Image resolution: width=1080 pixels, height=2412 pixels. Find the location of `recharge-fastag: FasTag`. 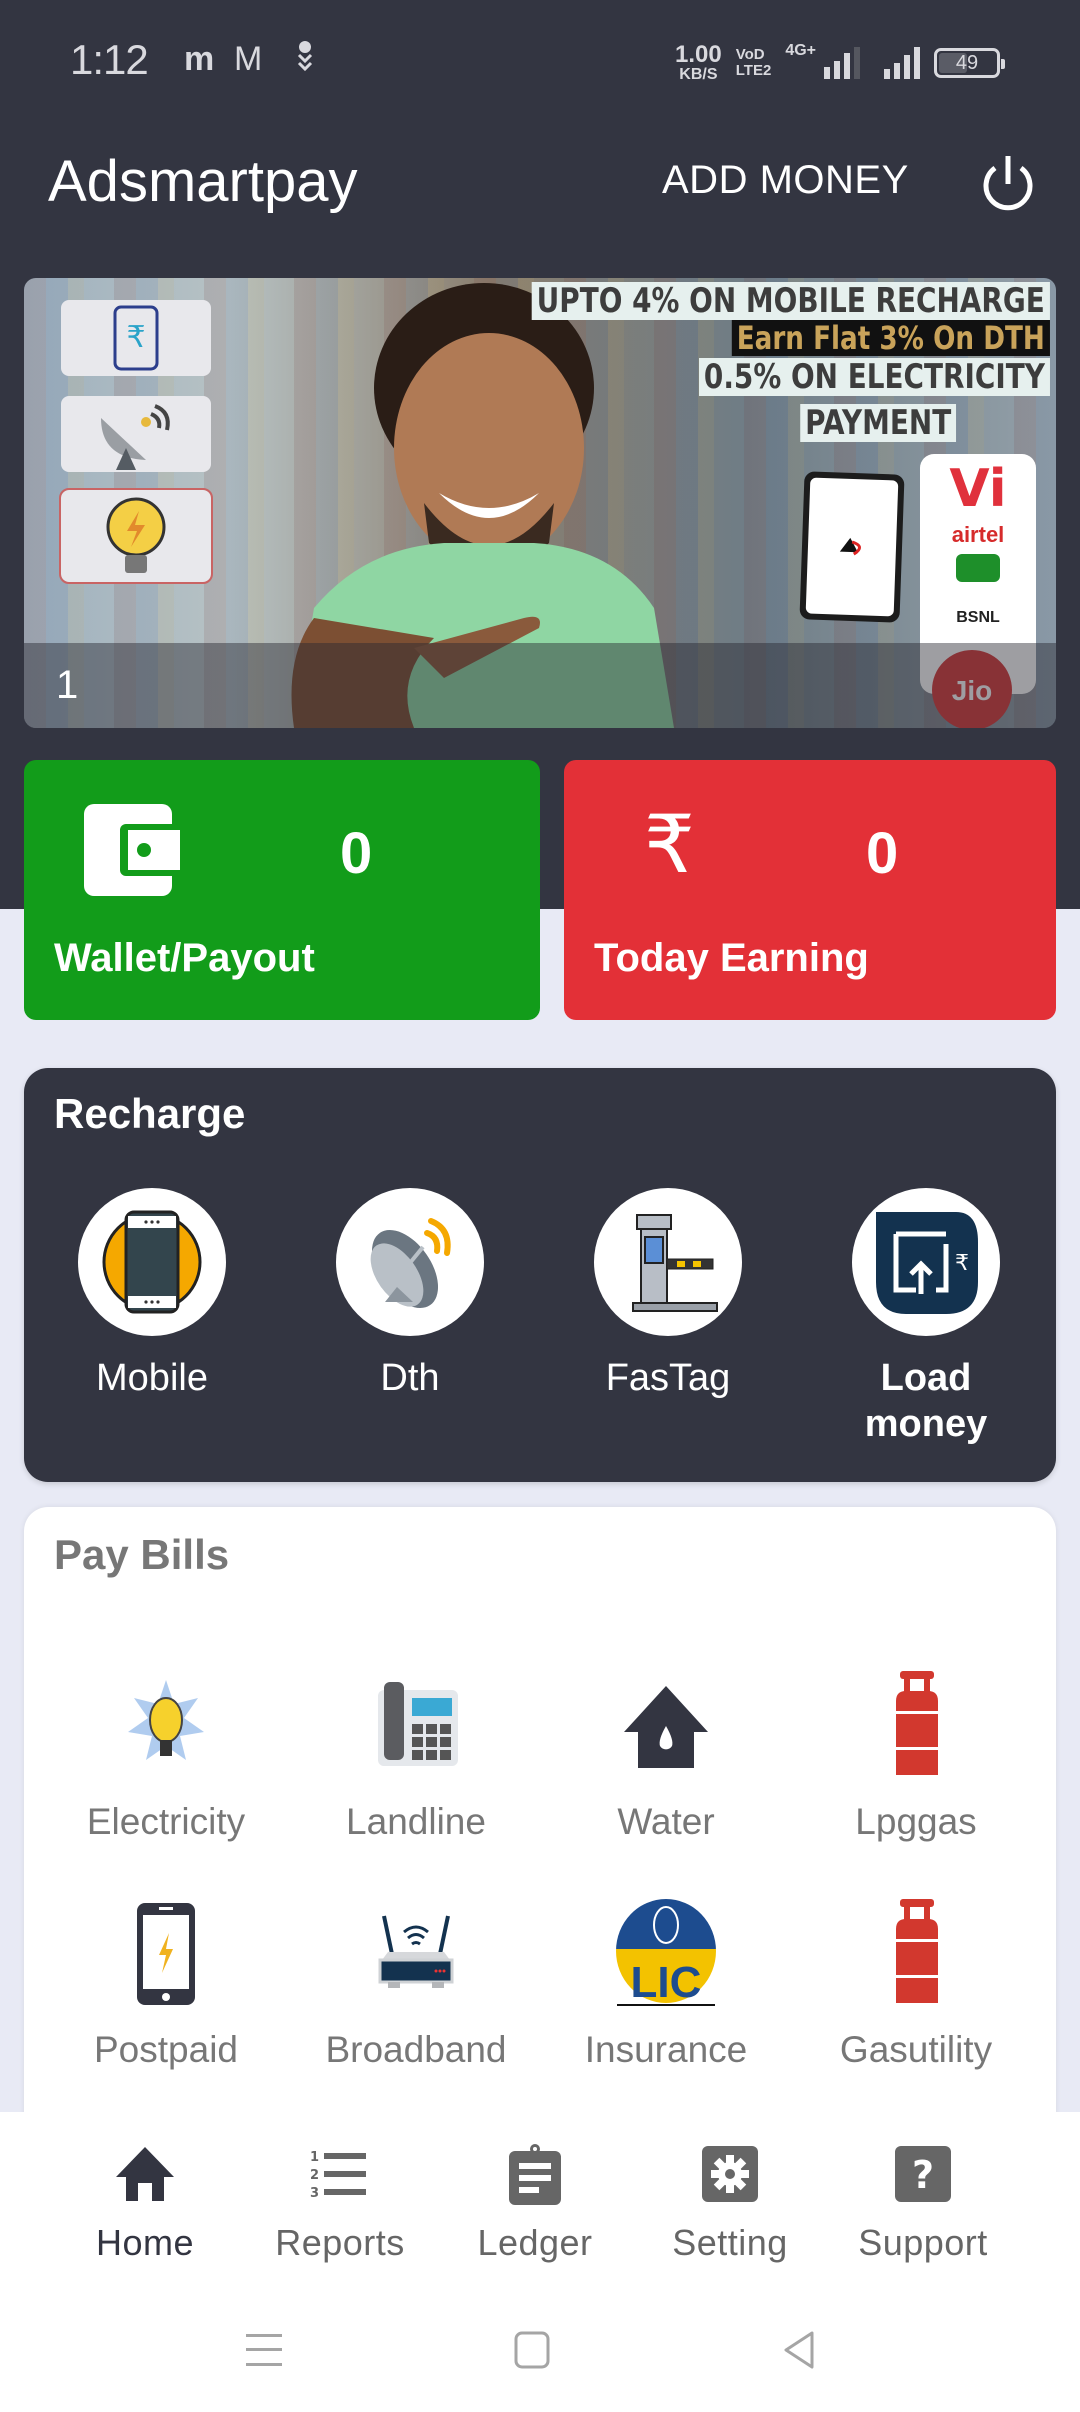

recharge-fastag: FasTag is located at coordinates (668, 1295).